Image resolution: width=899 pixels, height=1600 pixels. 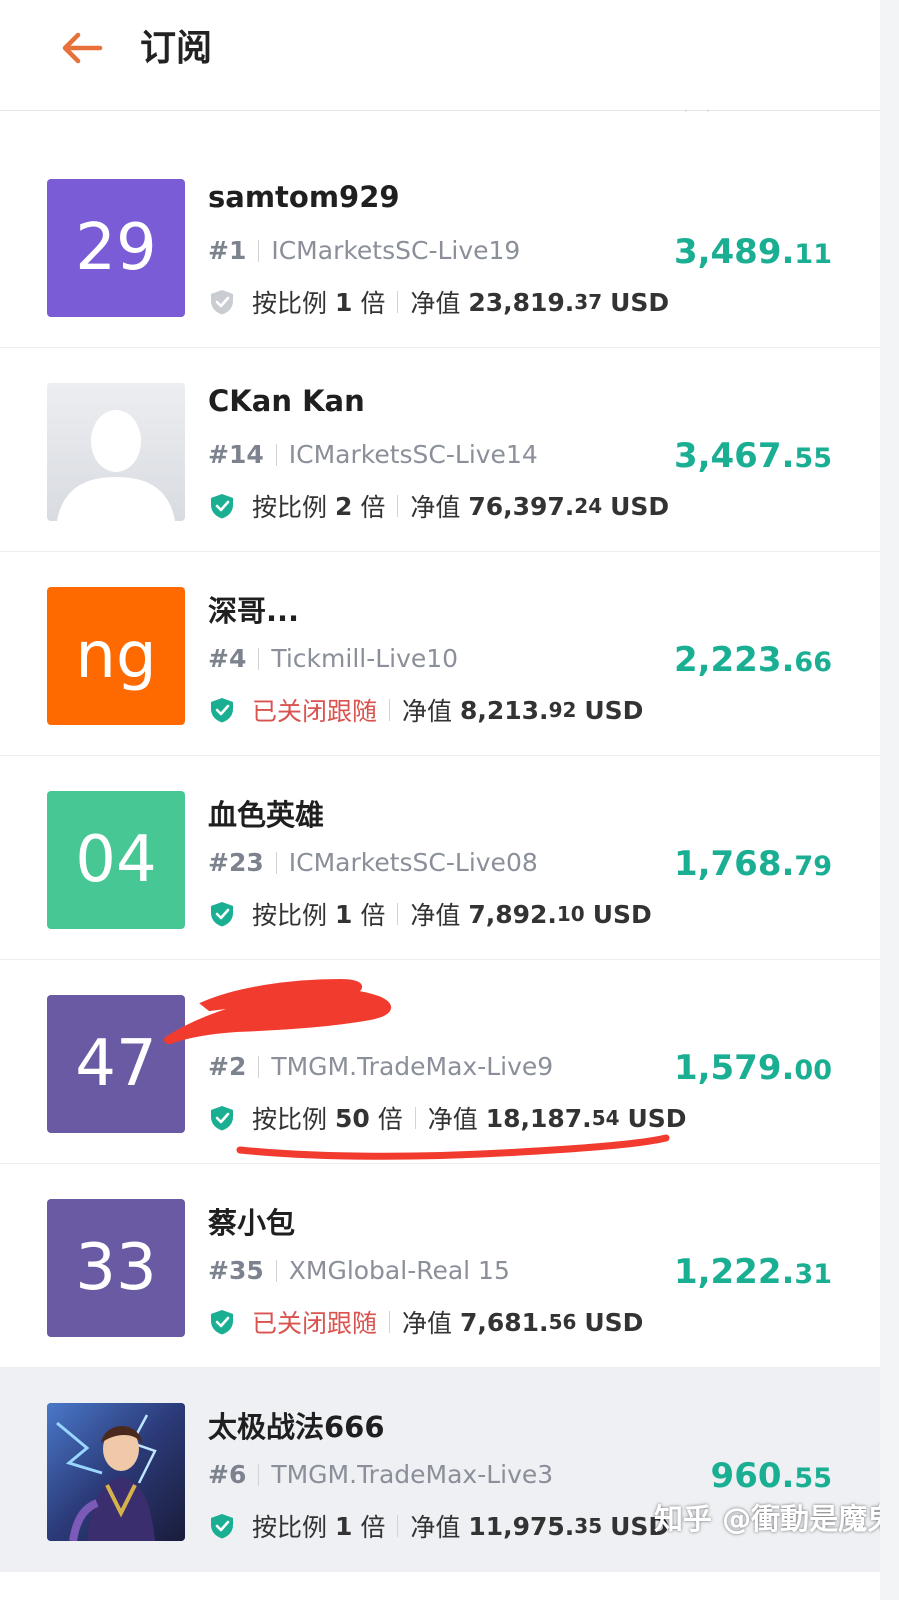 I want to click on amount-integer: 1,222., so click(x=734, y=1272).